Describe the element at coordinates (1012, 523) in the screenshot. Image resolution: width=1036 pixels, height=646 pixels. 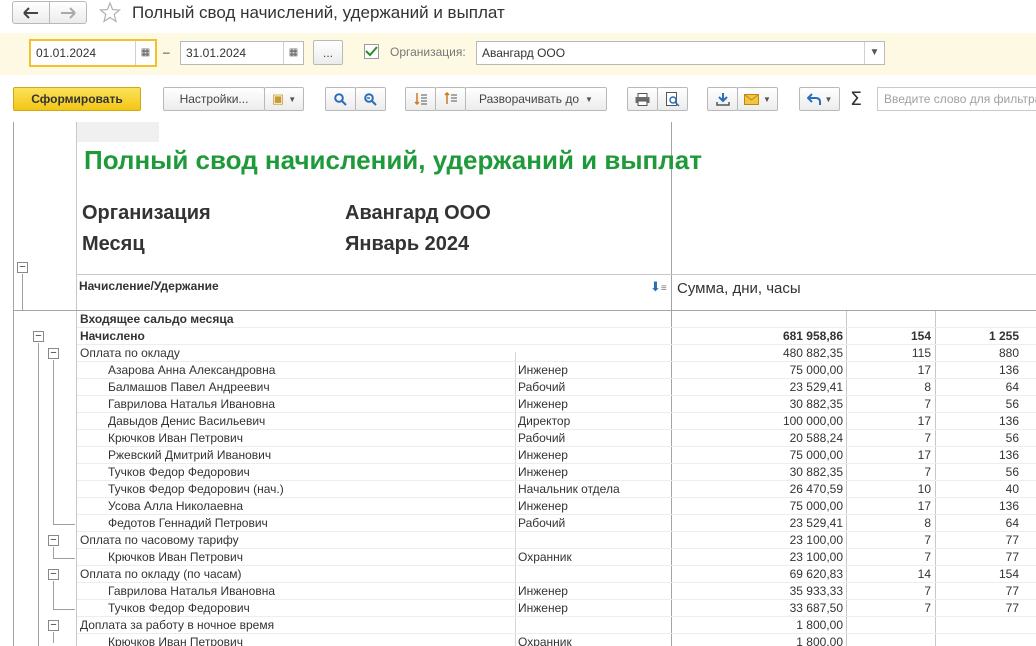
I see `row-hours: 64` at that location.